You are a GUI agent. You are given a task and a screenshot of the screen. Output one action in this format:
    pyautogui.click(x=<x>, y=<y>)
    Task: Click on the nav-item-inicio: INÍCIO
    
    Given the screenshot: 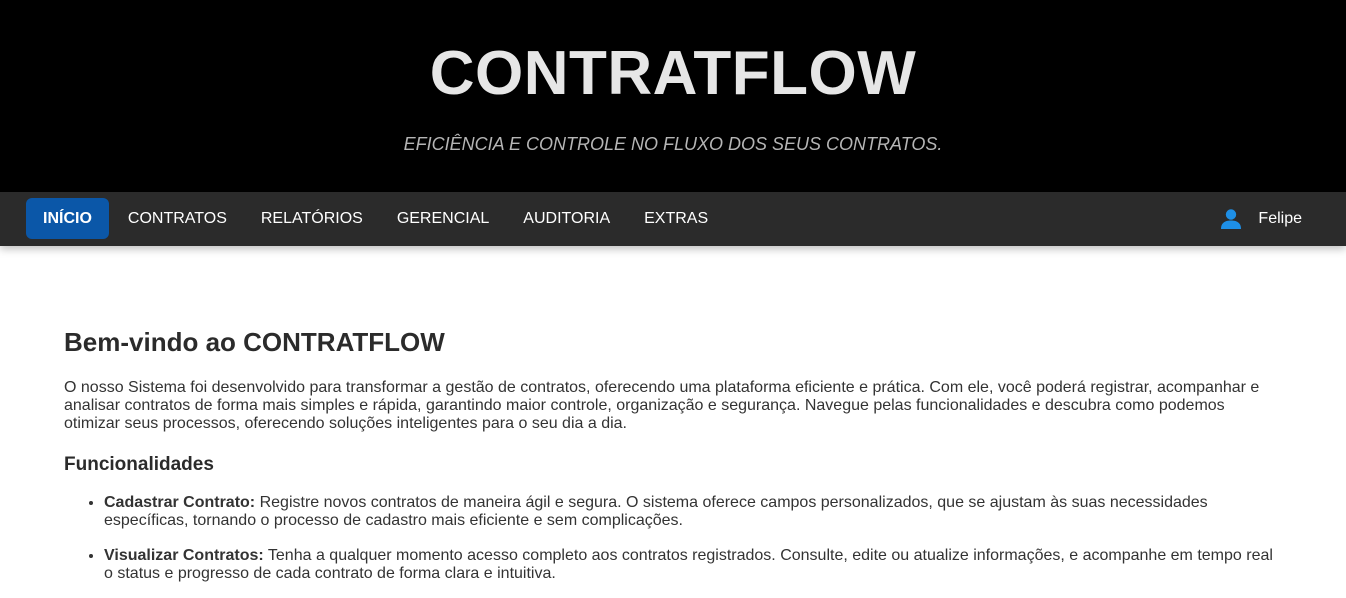 What is the action you would take?
    pyautogui.click(x=67, y=218)
    